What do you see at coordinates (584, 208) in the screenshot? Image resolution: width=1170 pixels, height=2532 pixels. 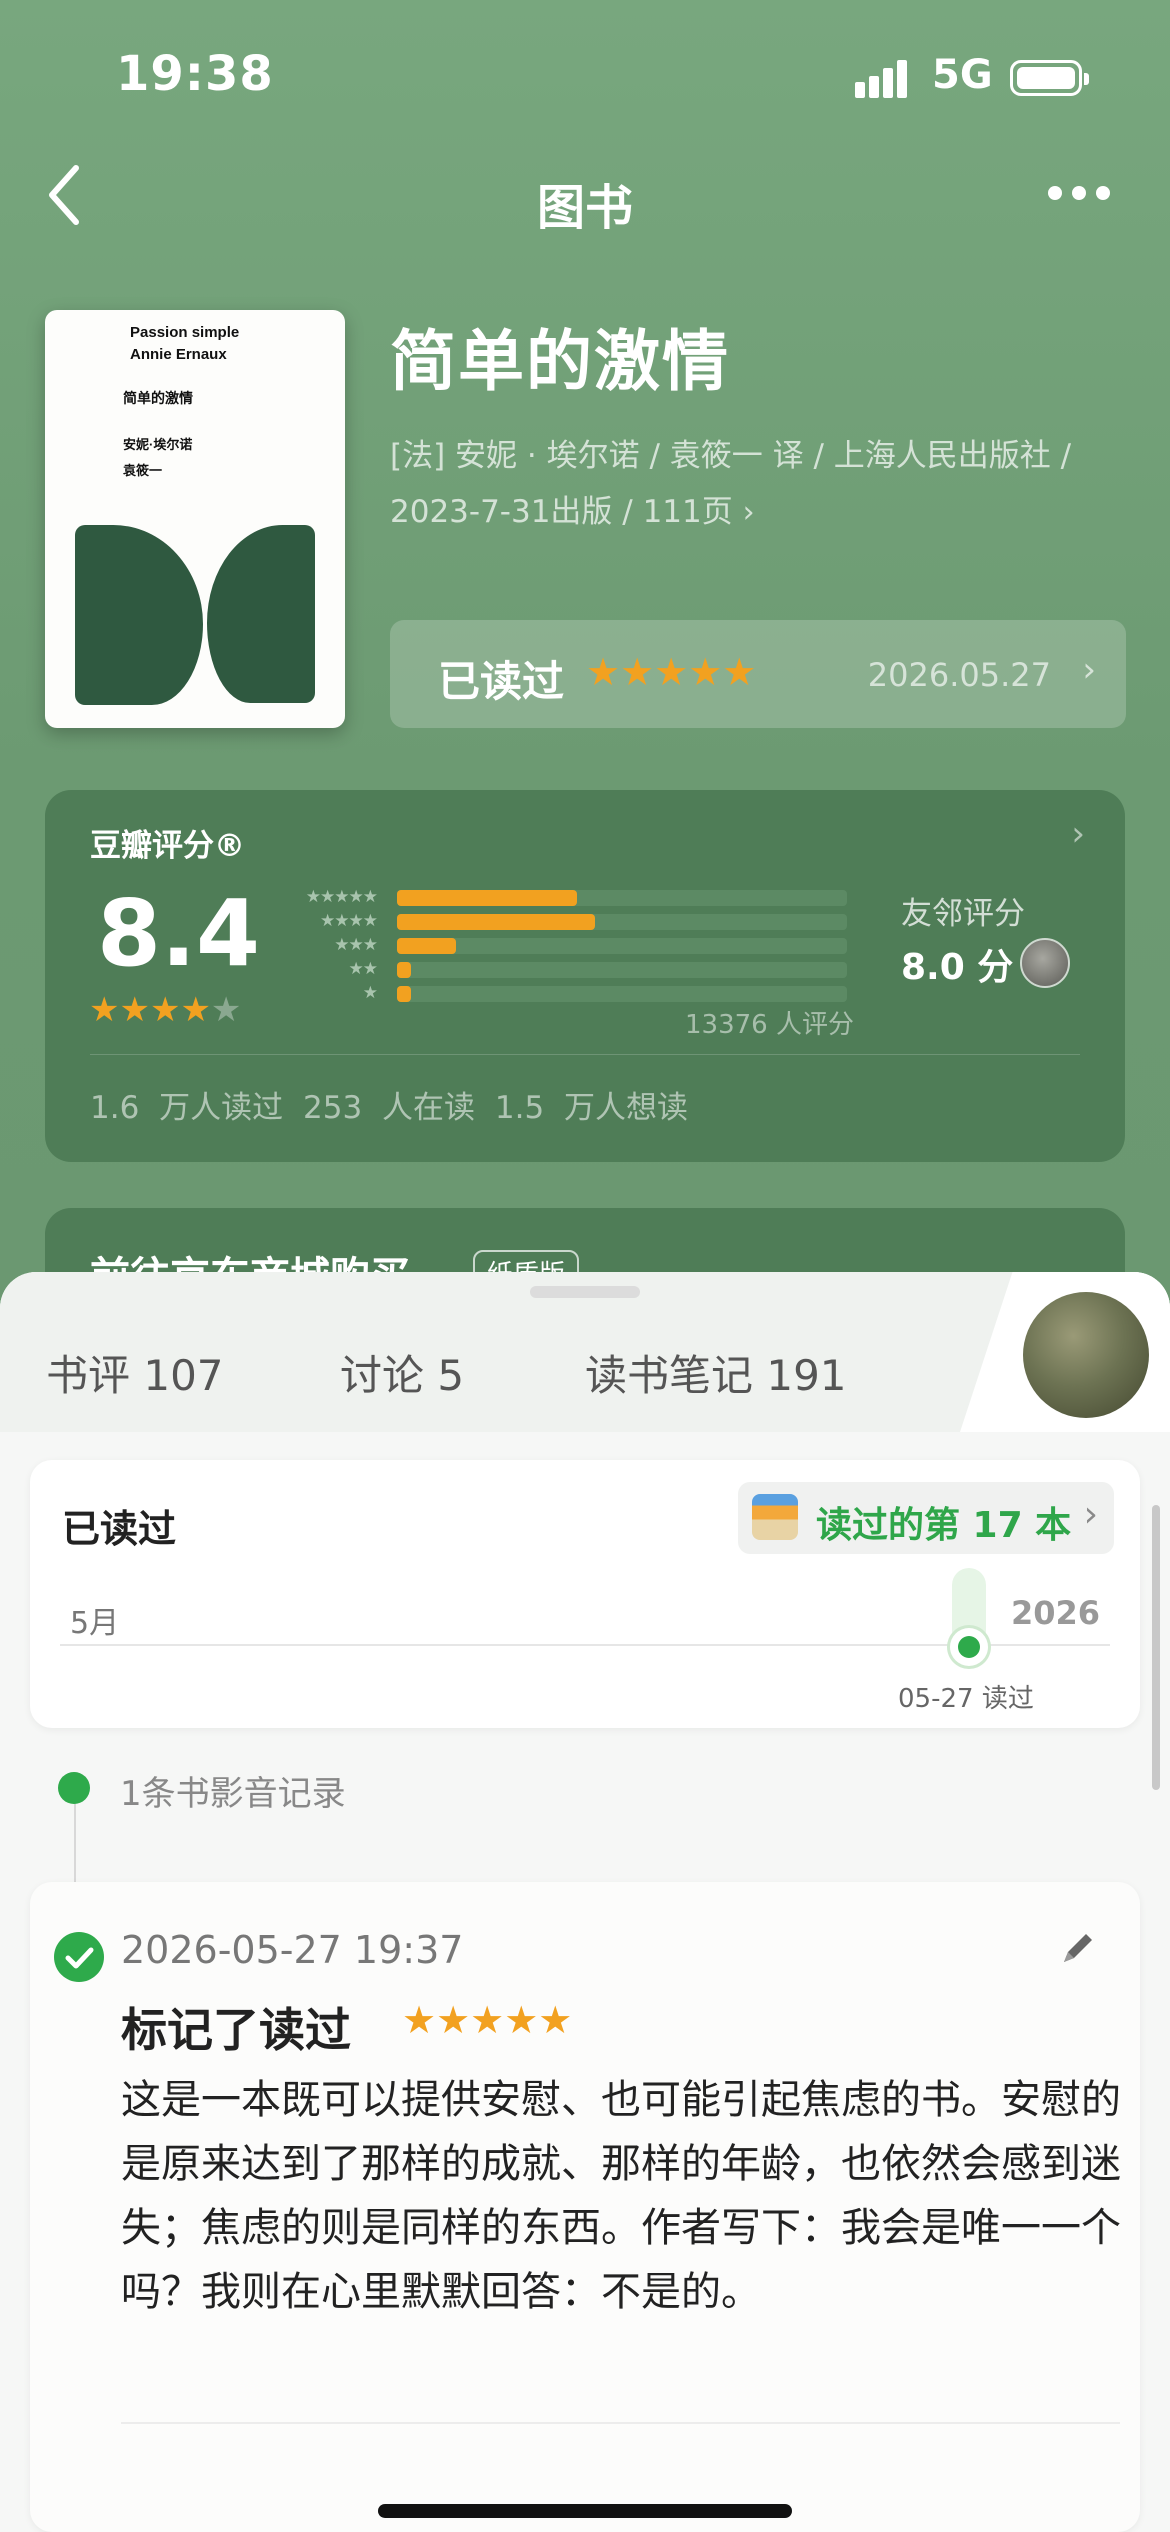 I see `page-title: 图书` at bounding box center [584, 208].